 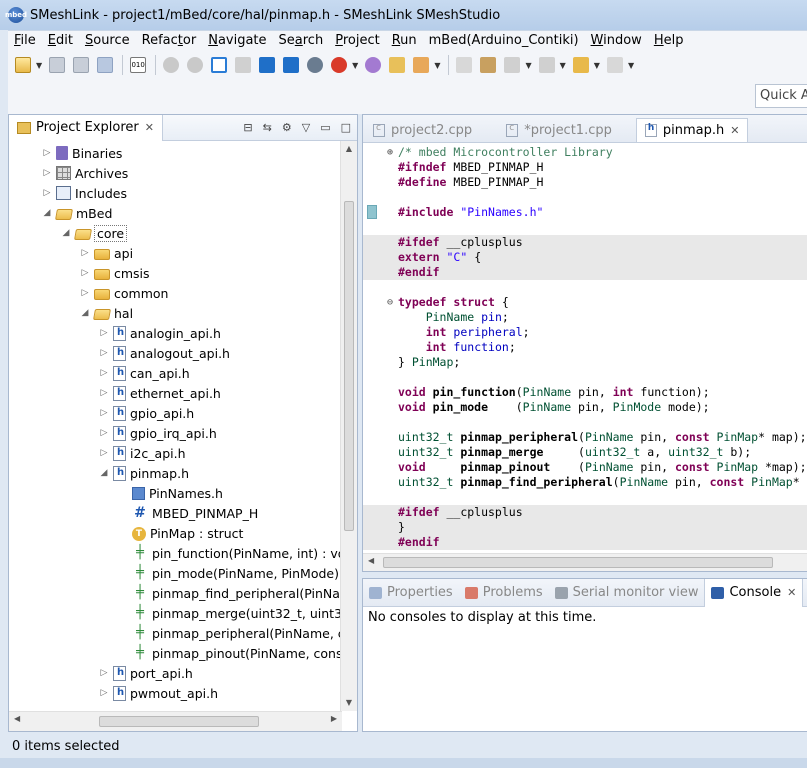 I want to click on annotation-icon, so click(x=488, y=65).